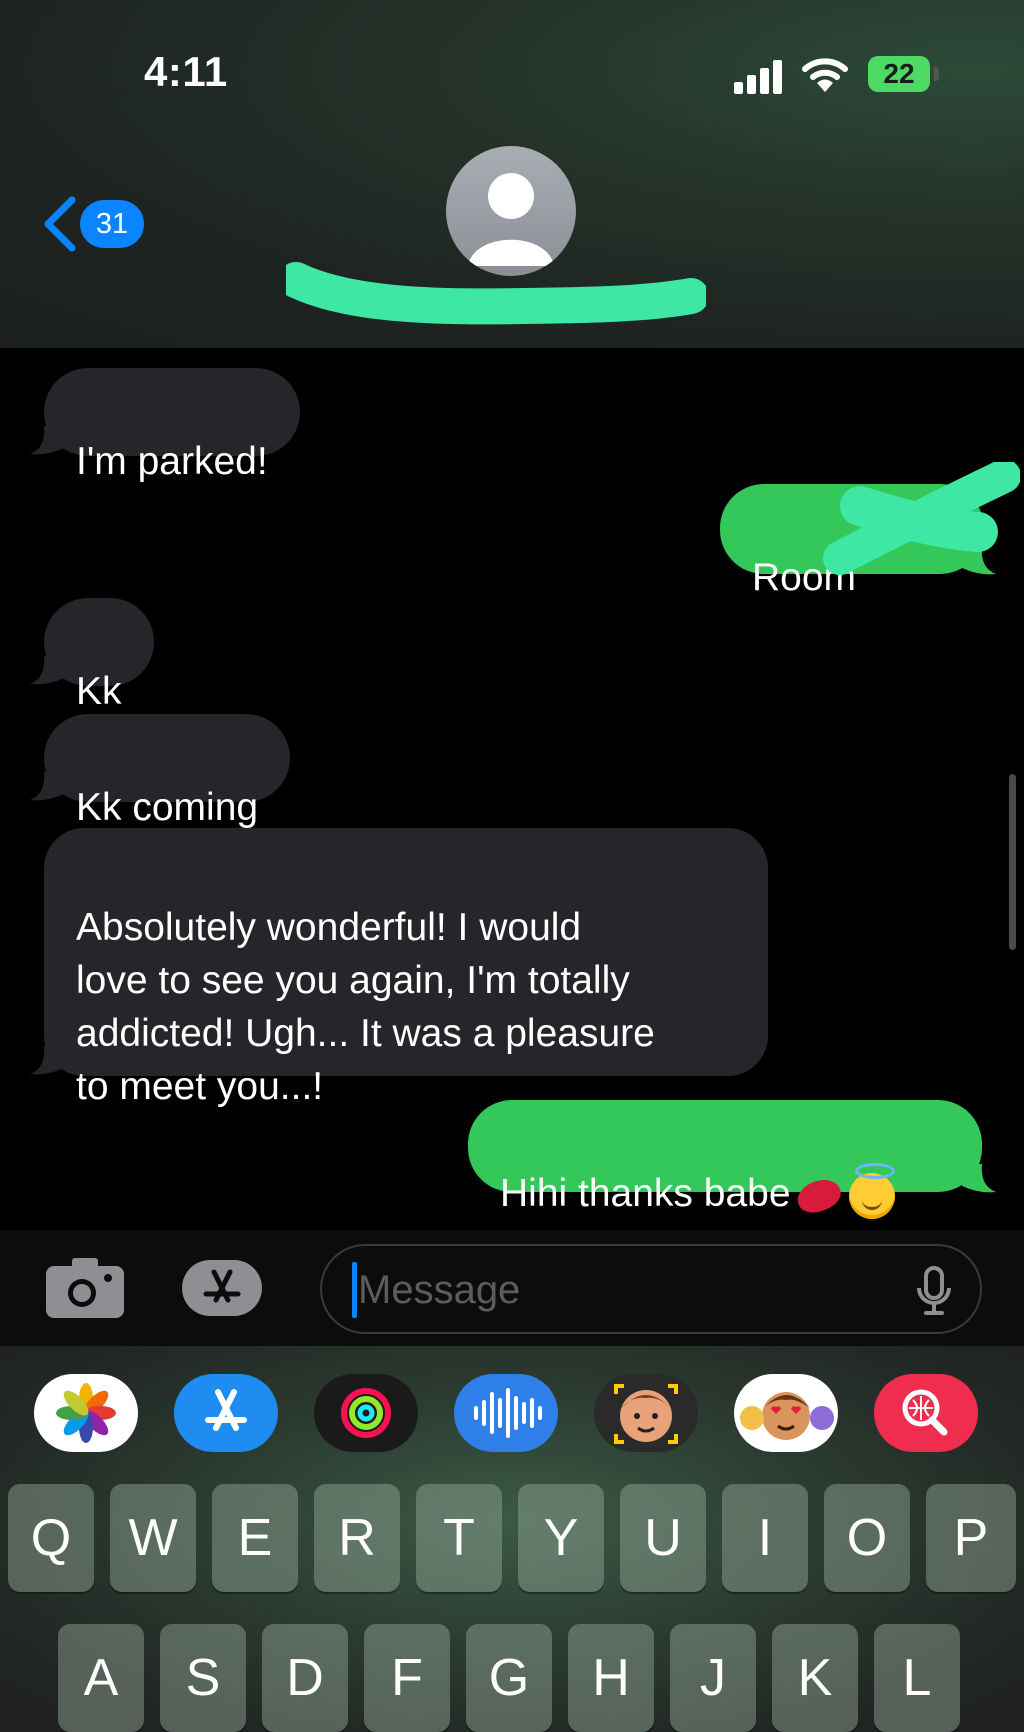 The height and width of the screenshot is (1732, 1024). Describe the element at coordinates (867, 1538) in the screenshot. I see `key-o: O` at that location.